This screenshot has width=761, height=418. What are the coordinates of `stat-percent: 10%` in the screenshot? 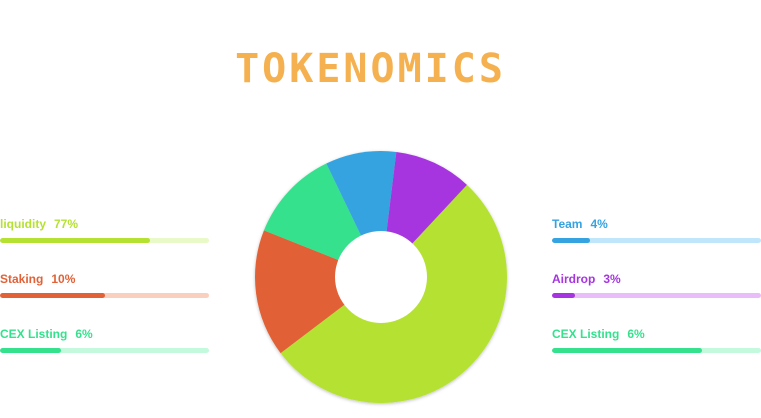 It's located at (63, 279).